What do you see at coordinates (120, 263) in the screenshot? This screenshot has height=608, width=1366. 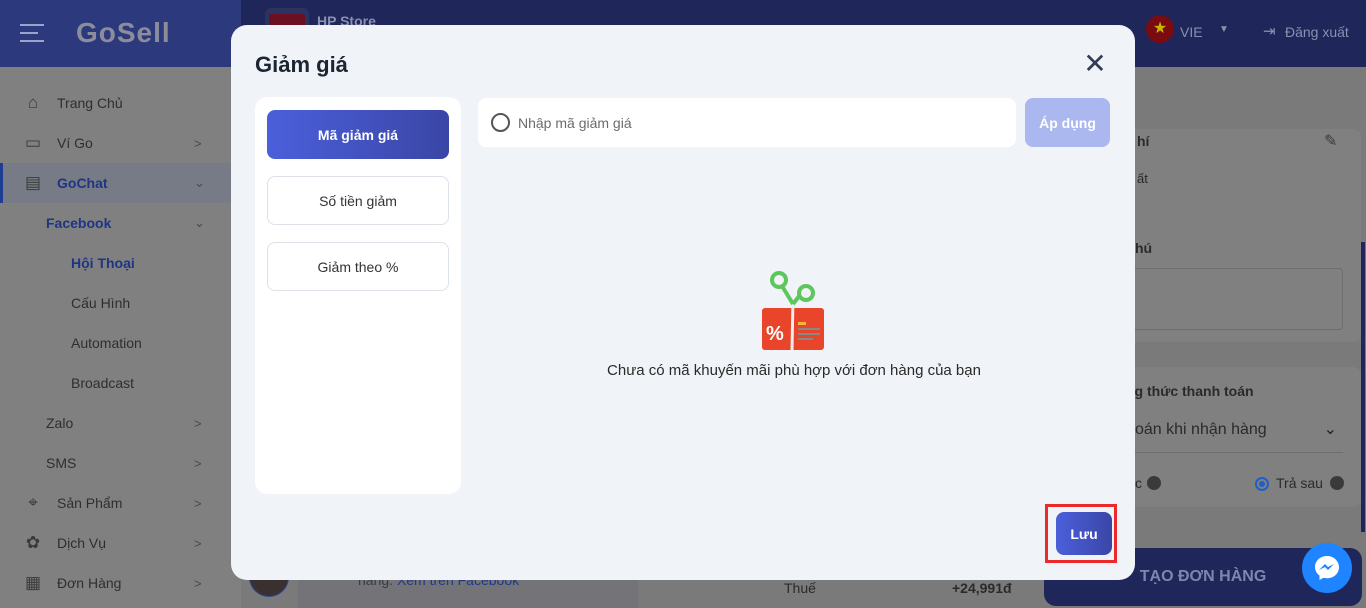 I see `sidebar-item-conversations: Hội Thoại` at bounding box center [120, 263].